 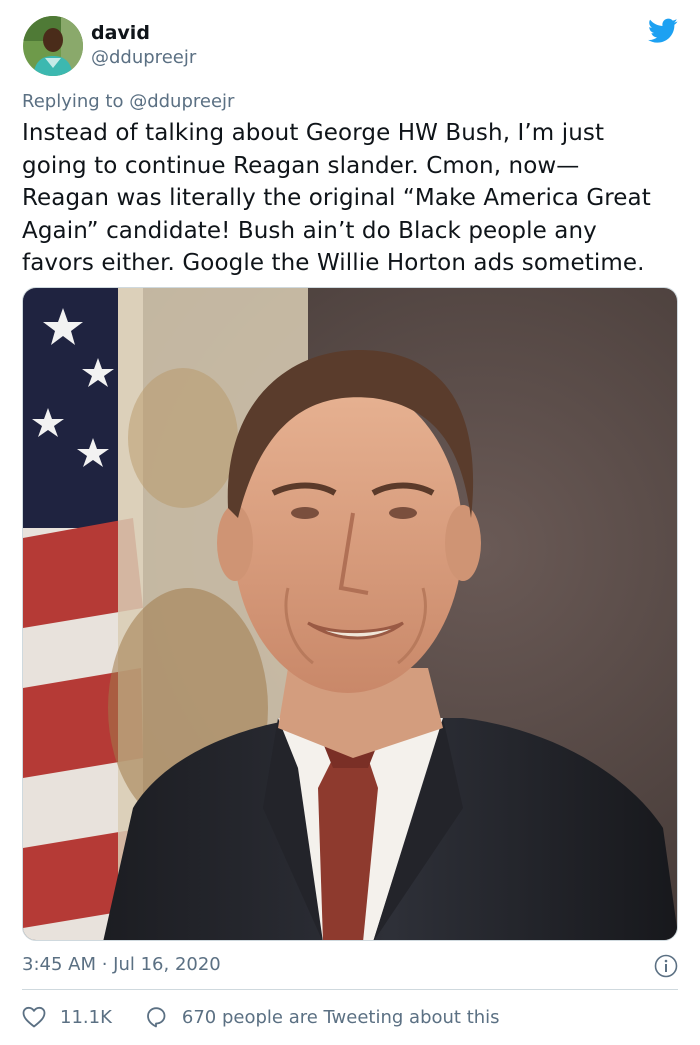 What do you see at coordinates (86, 1017) in the screenshot?
I see `like-count: 11.1K` at bounding box center [86, 1017].